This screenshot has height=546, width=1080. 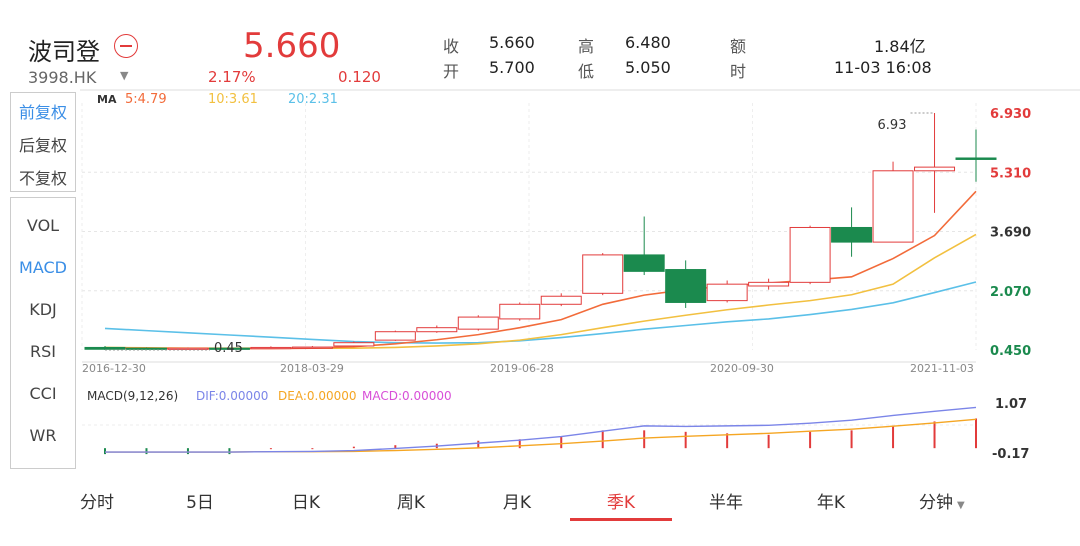 What do you see at coordinates (114, 368) in the screenshot?
I see `x-tick-label: 2016-12-30` at bounding box center [114, 368].